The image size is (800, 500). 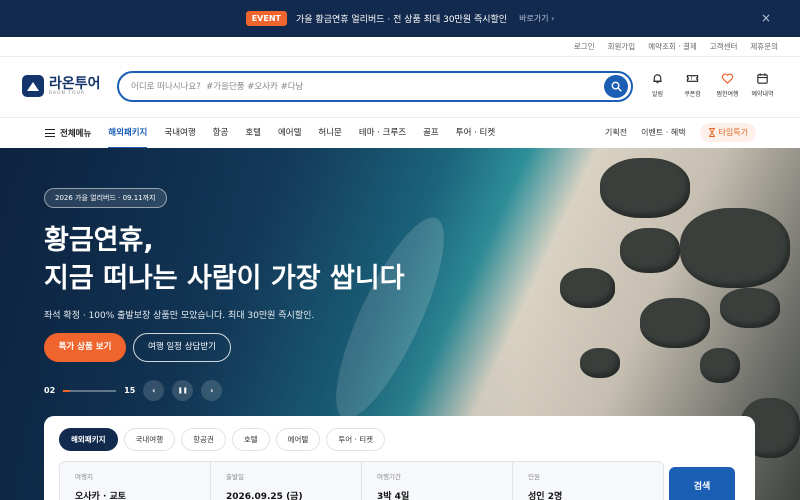 What do you see at coordinates (622, 46) in the screenshot?
I see `signup-link: 회원가입` at bounding box center [622, 46].